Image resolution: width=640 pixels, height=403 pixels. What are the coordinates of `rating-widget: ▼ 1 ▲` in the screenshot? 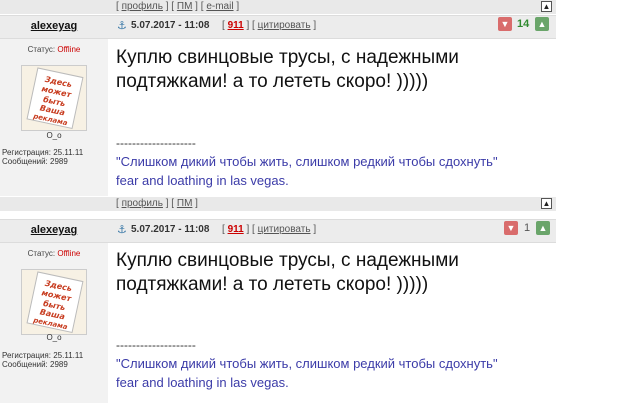 It's located at (527, 229).